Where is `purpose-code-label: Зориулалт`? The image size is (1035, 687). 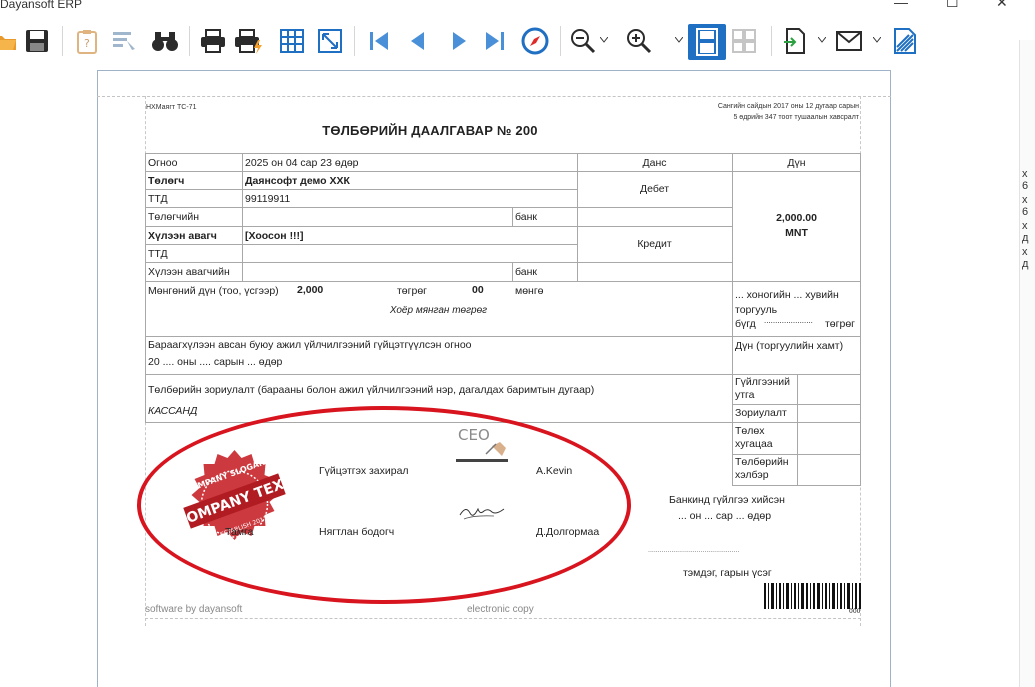
purpose-code-label: Зориулалт is located at coordinates (761, 413).